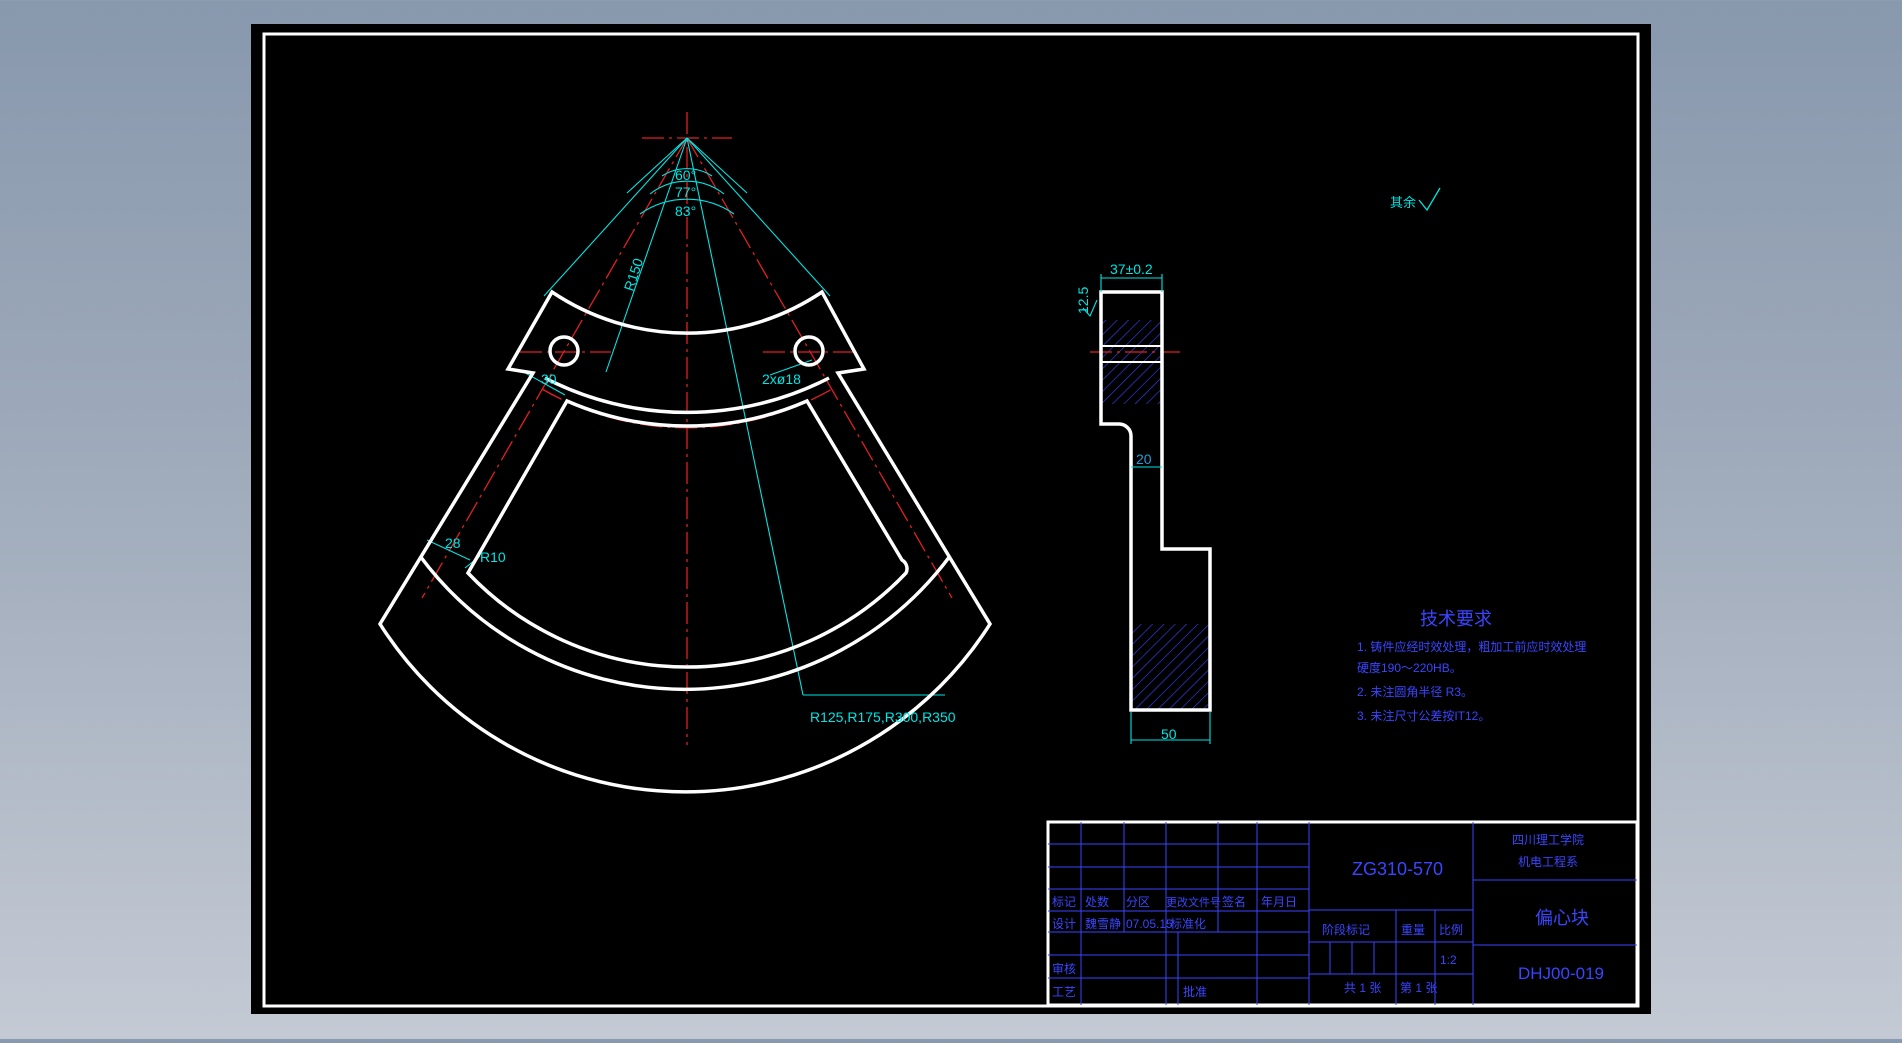 The height and width of the screenshot is (1043, 1902). What do you see at coordinates (1234, 901) in the screenshot?
I see `tb-sign-label: 签名` at bounding box center [1234, 901].